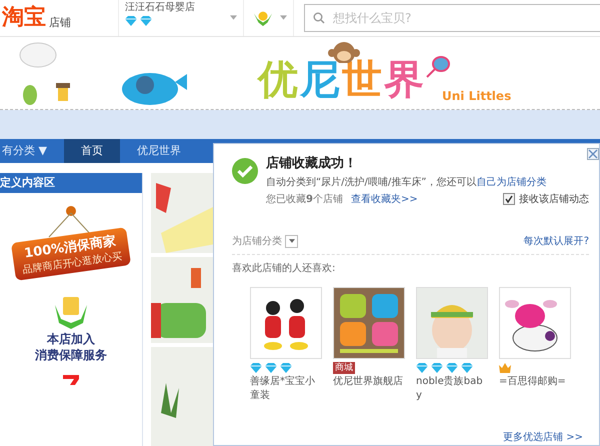 The image size is (600, 446). What do you see at coordinates (184, 7) in the screenshot?
I see `seller-name: 汪汪石石母婴店` at bounding box center [184, 7].